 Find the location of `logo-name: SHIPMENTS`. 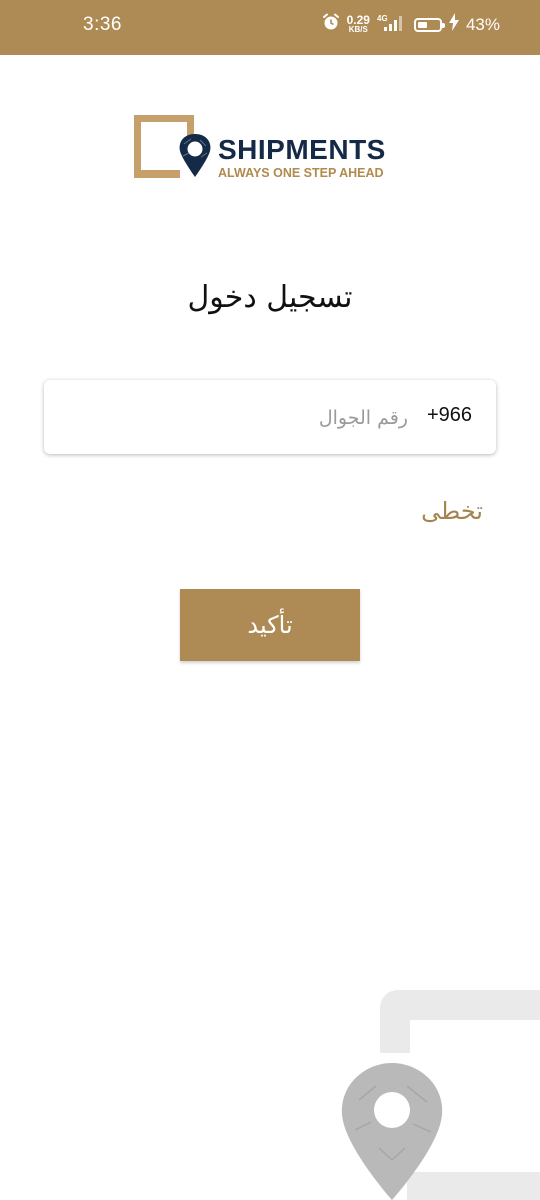

logo-name: SHIPMENTS is located at coordinates (302, 149).